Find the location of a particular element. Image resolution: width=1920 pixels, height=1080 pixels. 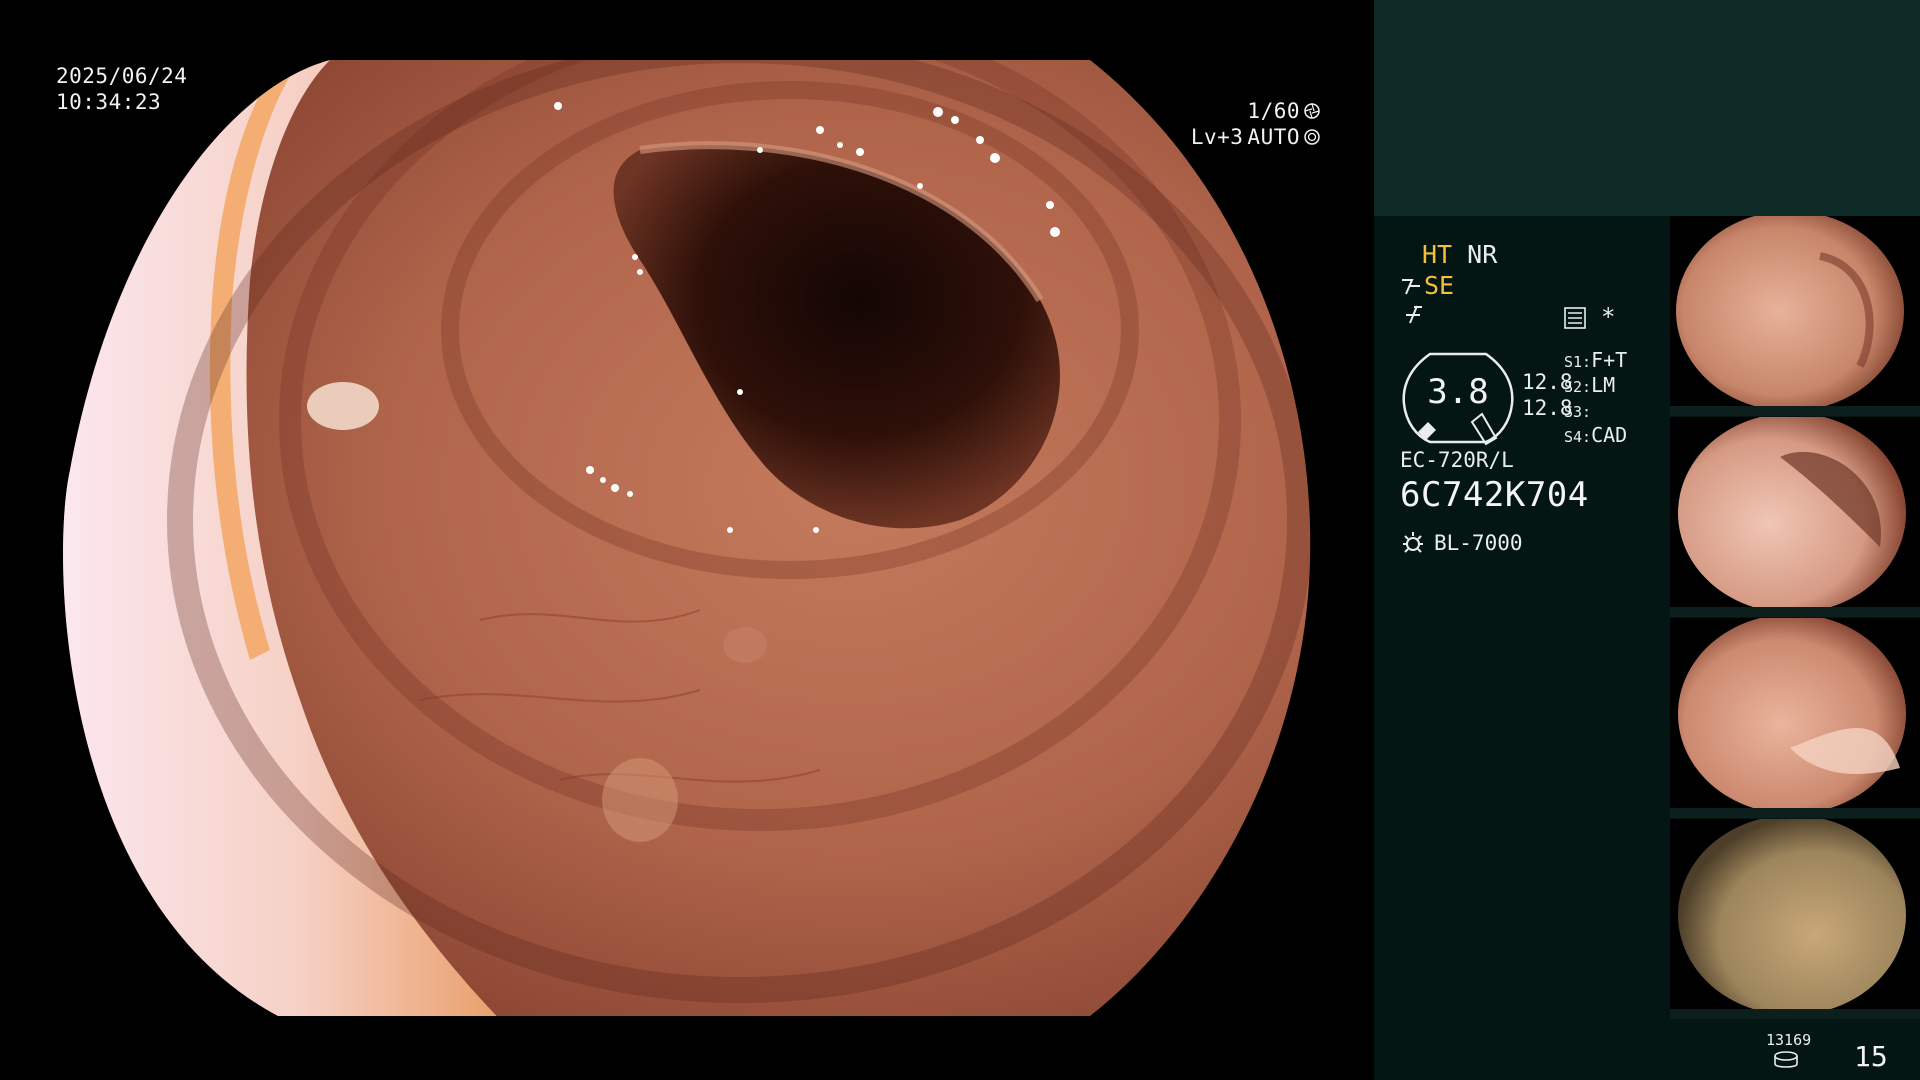

iris-icon is located at coordinates (1312, 137).